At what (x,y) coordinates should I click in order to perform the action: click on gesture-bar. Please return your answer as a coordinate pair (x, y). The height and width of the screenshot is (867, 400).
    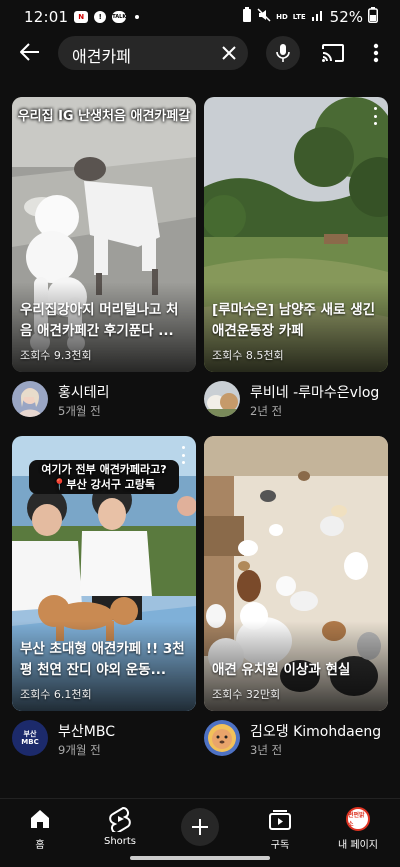
    Looking at the image, I should click on (200, 858).